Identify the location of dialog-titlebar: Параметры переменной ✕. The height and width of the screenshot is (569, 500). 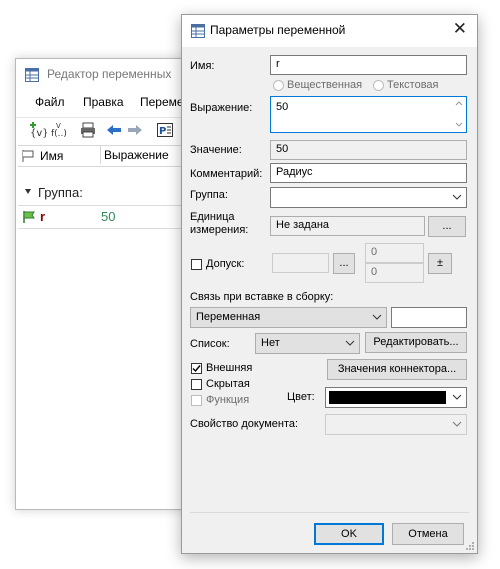
(329, 31).